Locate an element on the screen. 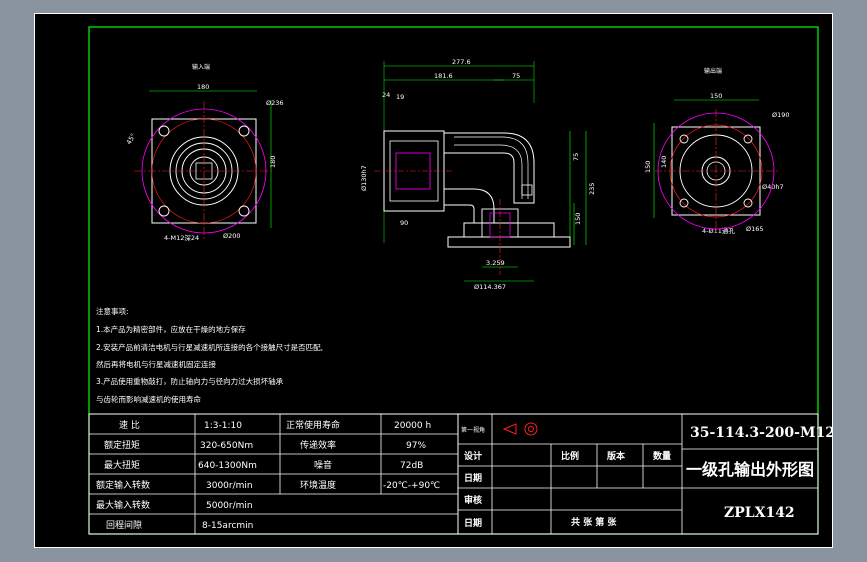 The height and width of the screenshot is (562, 867). projection-cone-icon is located at coordinates (509, 429).